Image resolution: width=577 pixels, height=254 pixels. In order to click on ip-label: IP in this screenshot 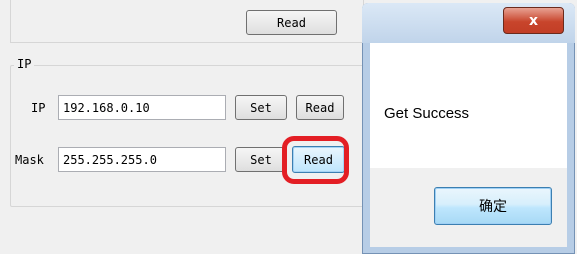, I will do `click(38, 108)`.